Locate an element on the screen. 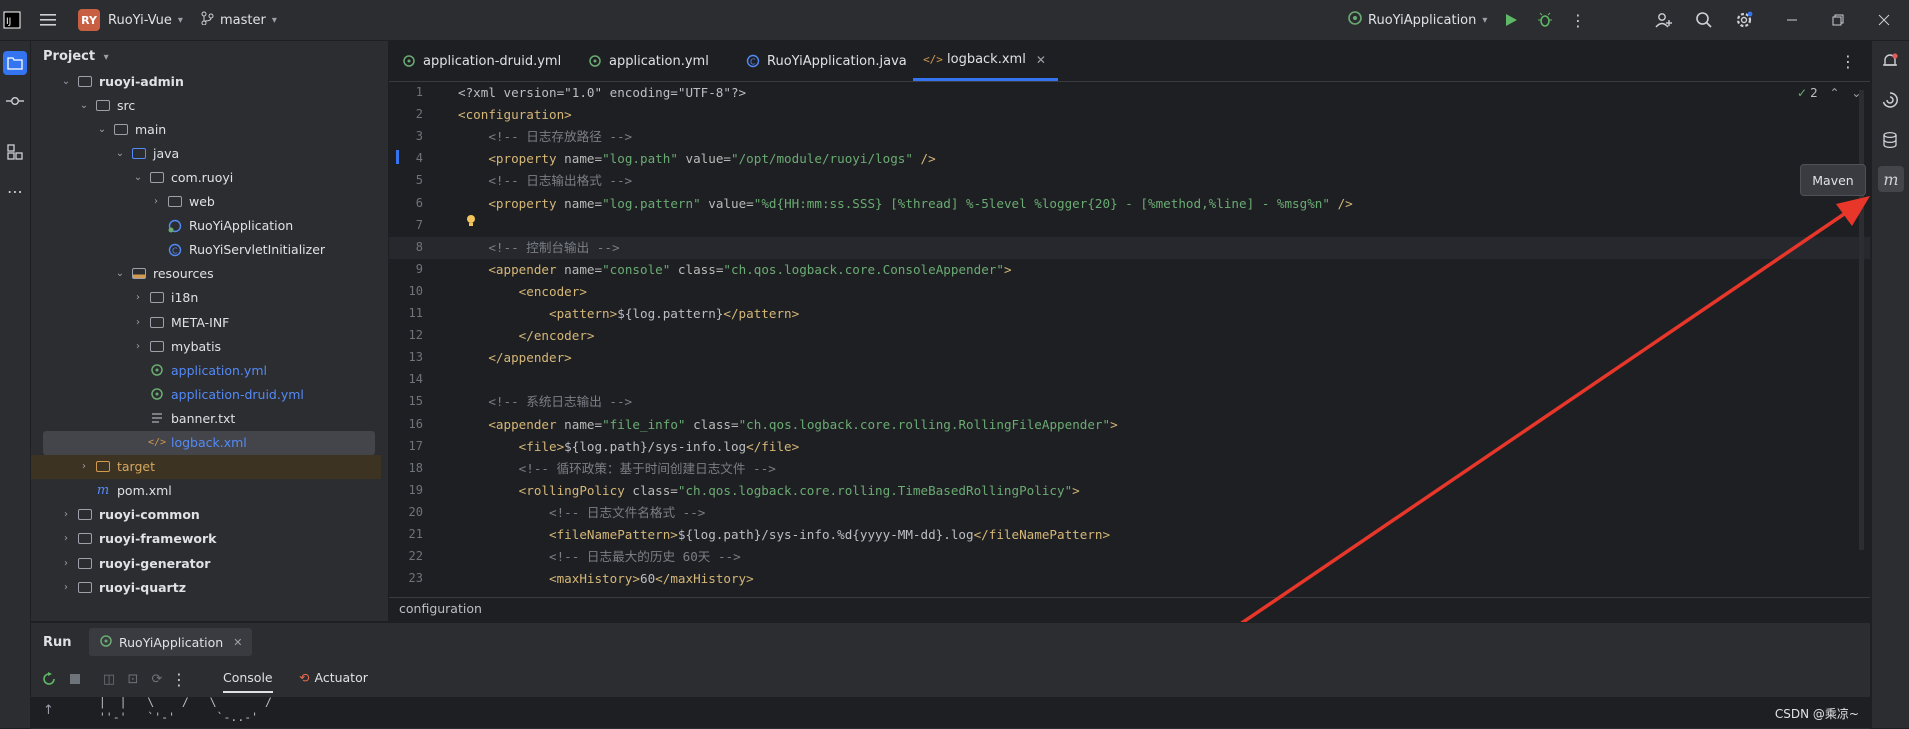 This screenshot has height=729, width=1909. screenshot-icon: ◫ is located at coordinates (109, 679).